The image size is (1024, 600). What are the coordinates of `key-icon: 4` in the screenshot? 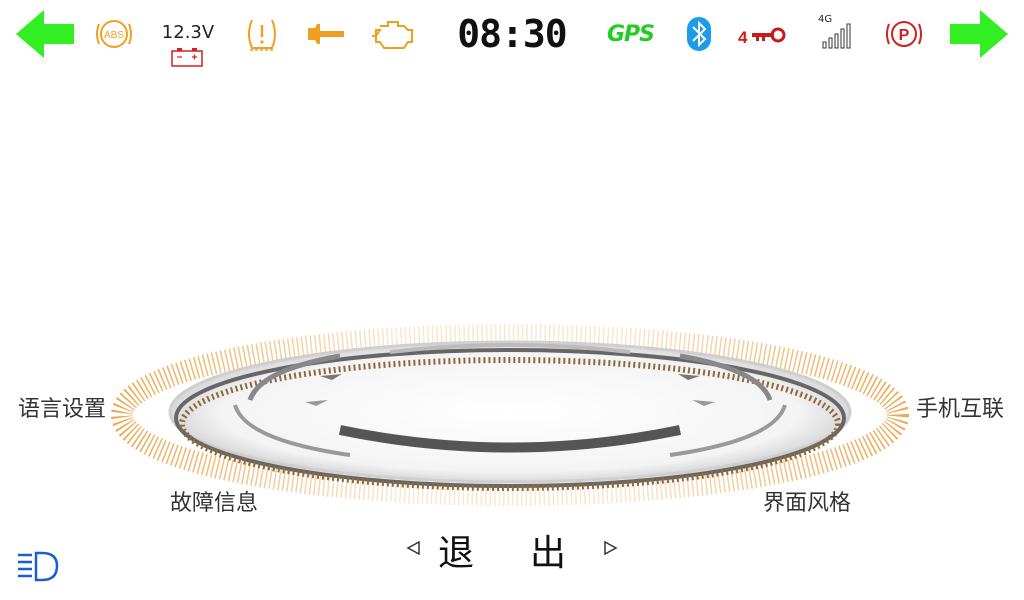 It's located at (762, 35).